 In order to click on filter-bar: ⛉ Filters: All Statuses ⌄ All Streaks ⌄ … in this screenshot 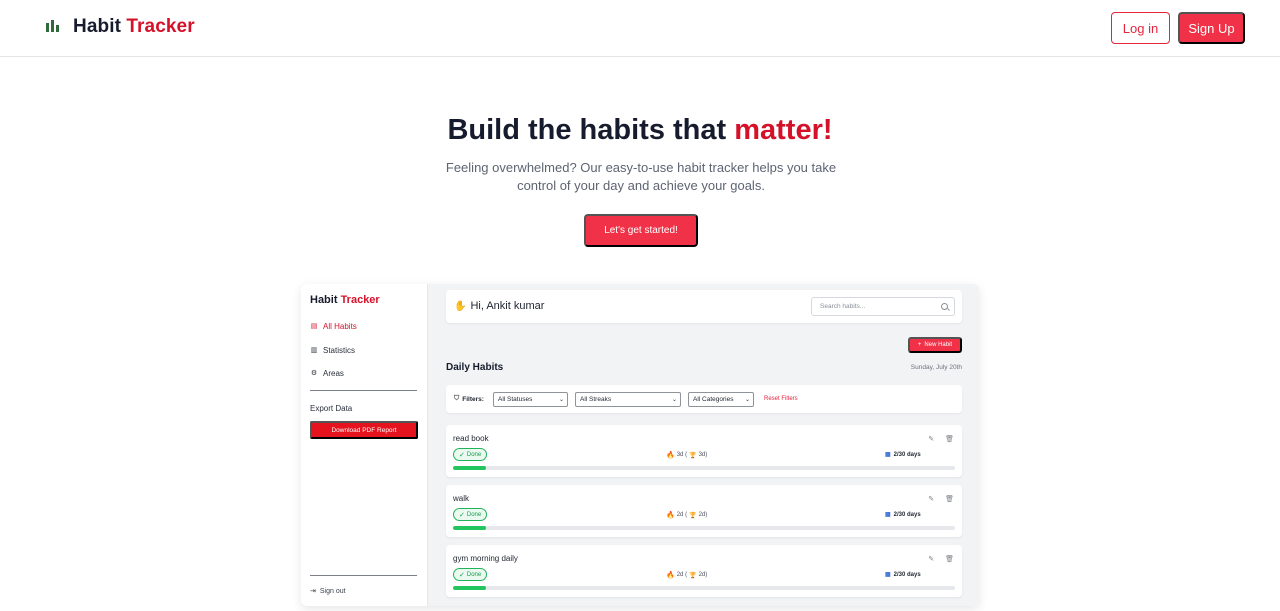, I will do `click(704, 399)`.